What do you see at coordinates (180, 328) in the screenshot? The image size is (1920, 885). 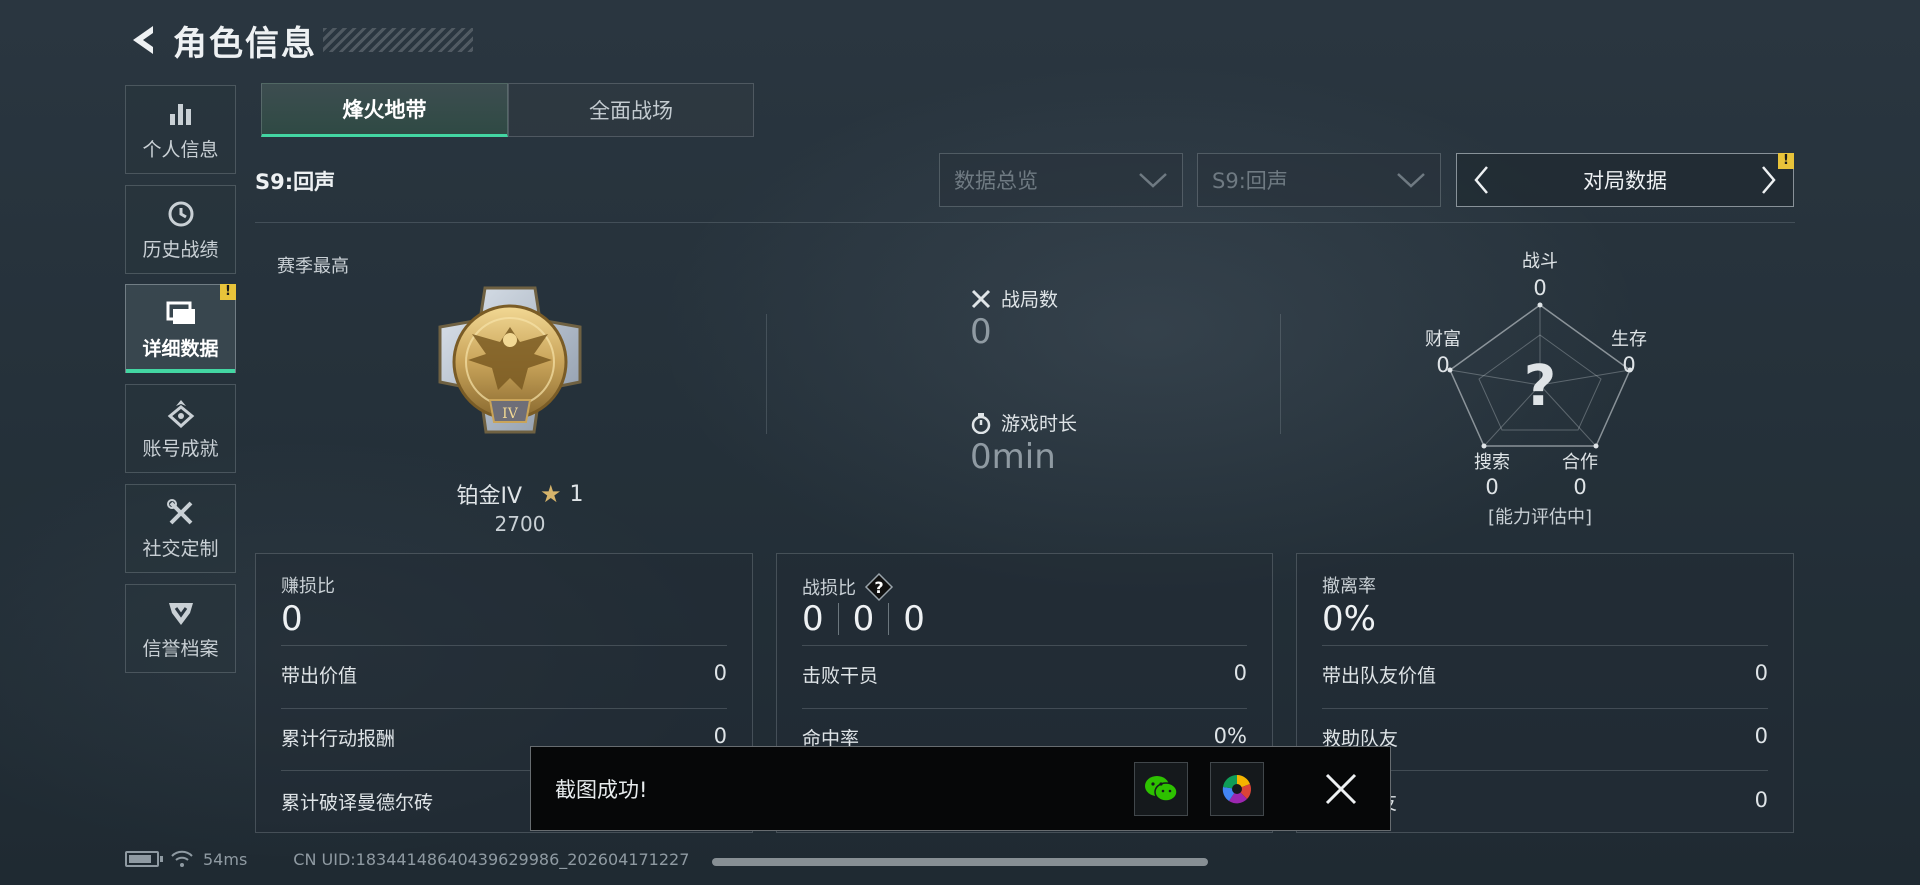 I see `sidebar-item-detailed-data: 详细数据 !` at bounding box center [180, 328].